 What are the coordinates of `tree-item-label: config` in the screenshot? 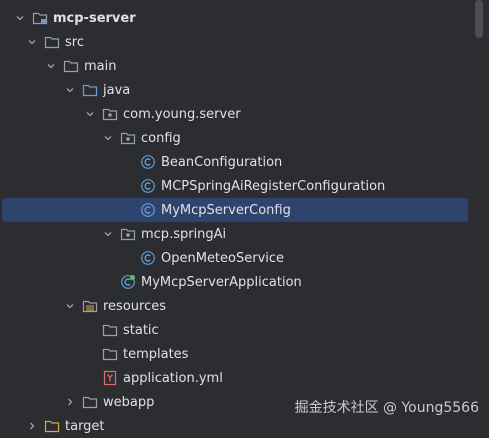 It's located at (161, 138).